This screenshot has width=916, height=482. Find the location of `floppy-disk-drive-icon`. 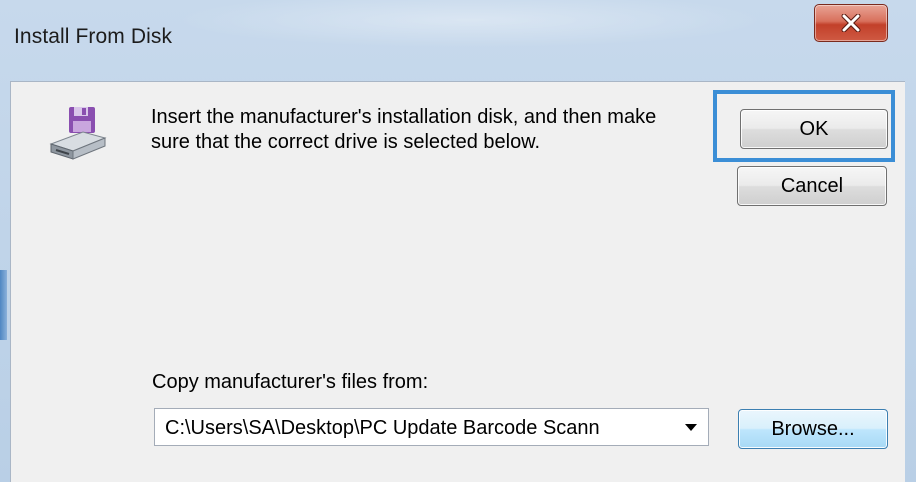

floppy-disk-drive-icon is located at coordinates (78, 135).